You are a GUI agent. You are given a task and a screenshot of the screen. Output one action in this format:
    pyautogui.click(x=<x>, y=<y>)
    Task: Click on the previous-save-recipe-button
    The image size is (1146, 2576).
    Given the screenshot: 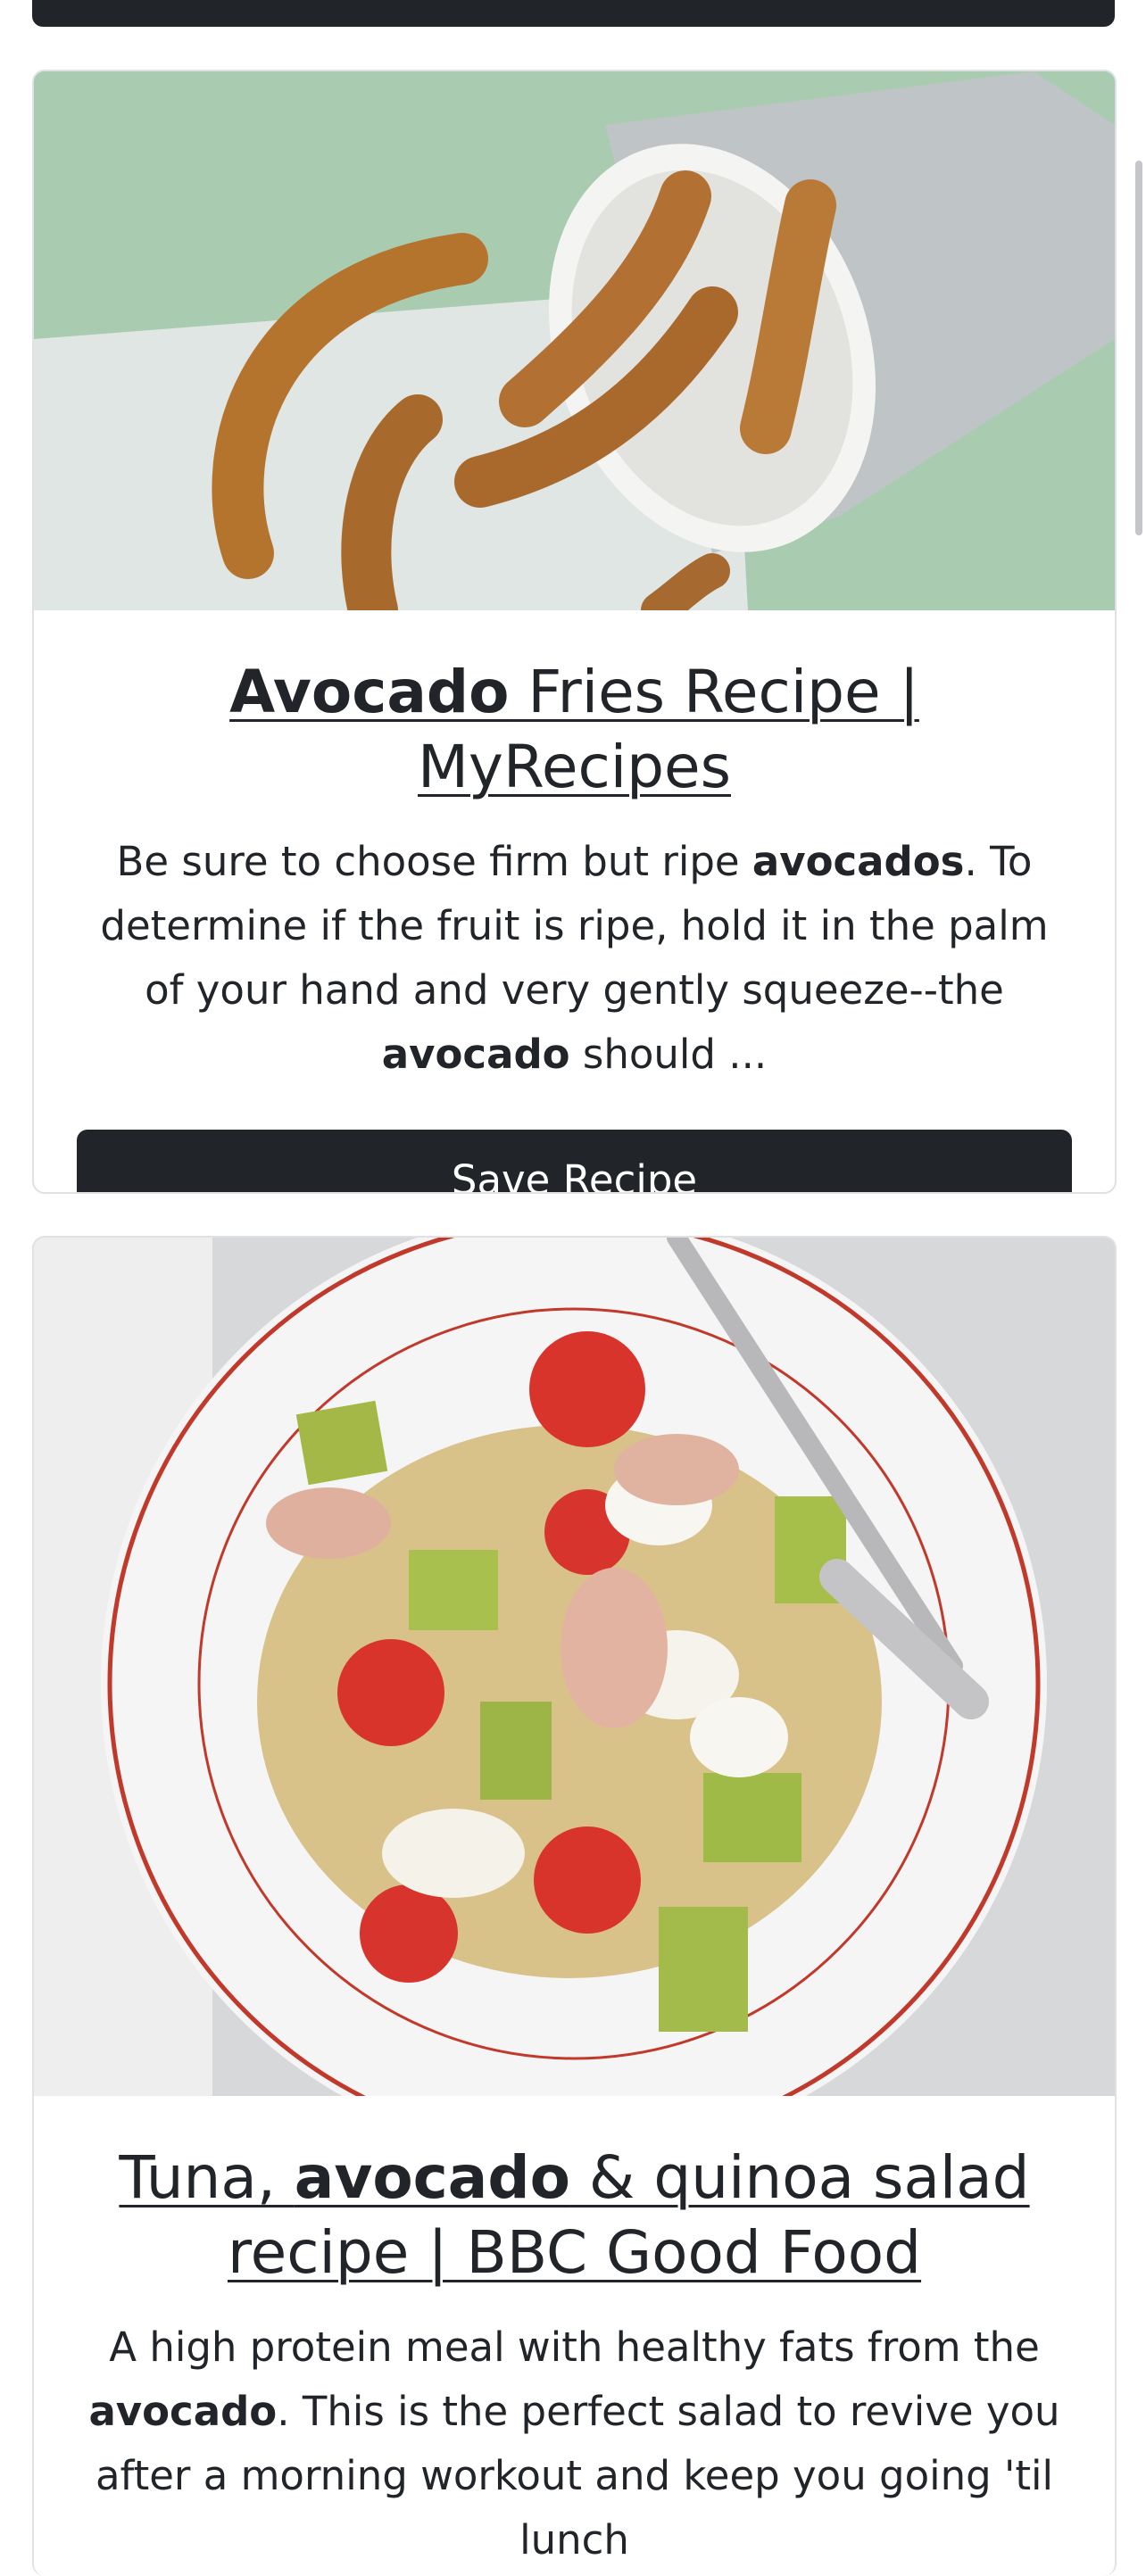 What is the action you would take?
    pyautogui.click(x=573, y=13)
    